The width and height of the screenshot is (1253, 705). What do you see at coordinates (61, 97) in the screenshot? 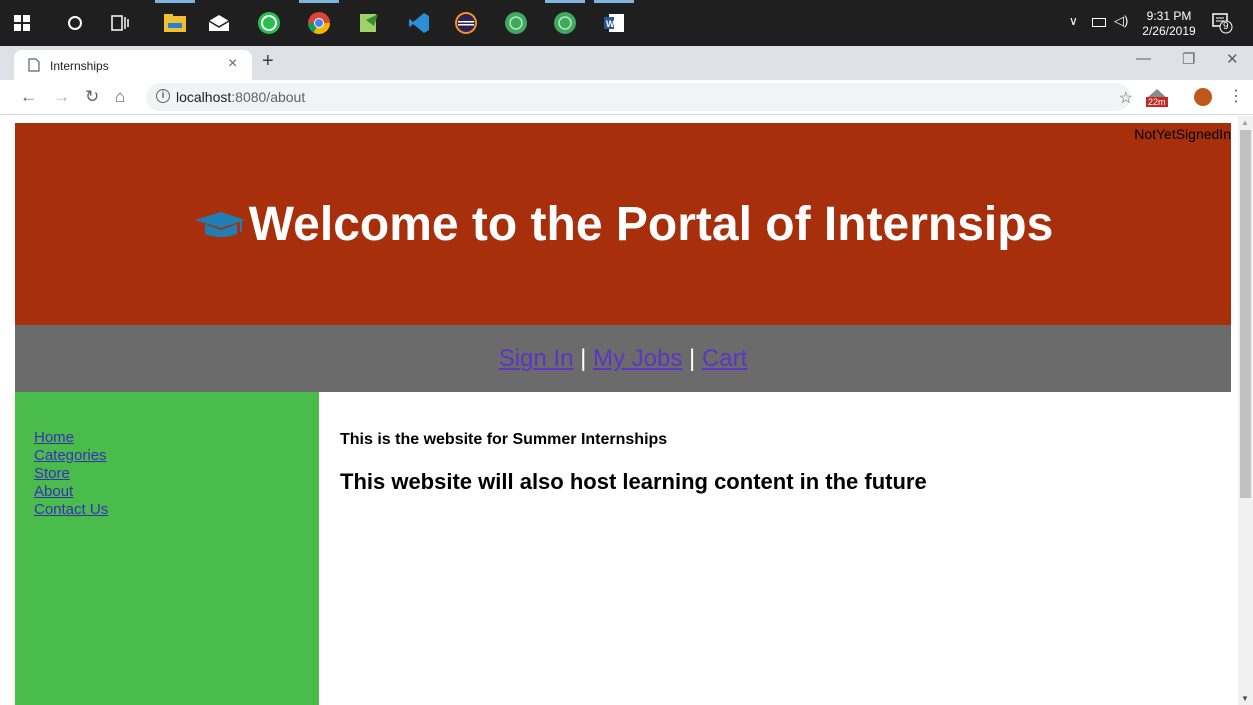
I see `forward-icon: →` at bounding box center [61, 97].